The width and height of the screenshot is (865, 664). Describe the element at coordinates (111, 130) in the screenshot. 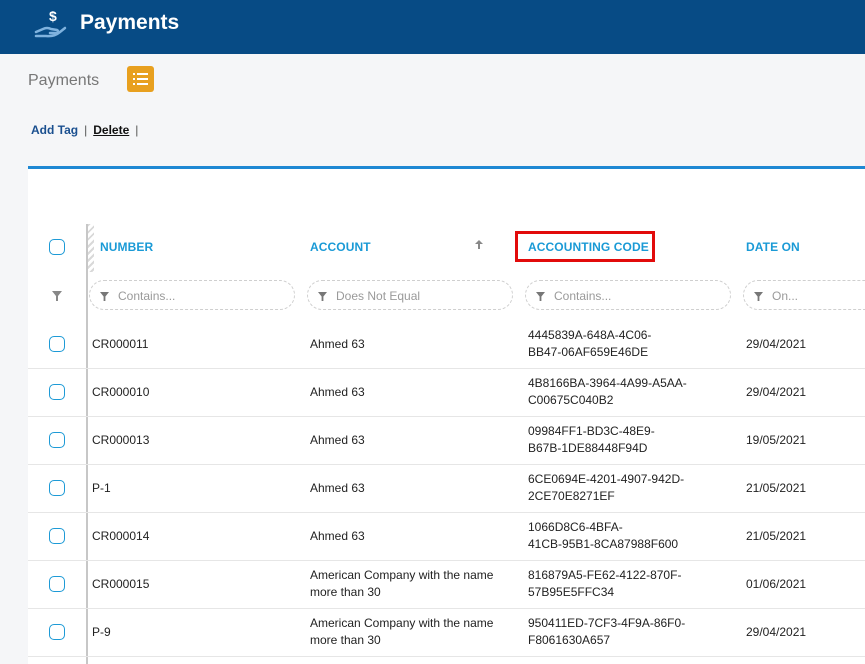

I see `delete-link: Delete` at that location.